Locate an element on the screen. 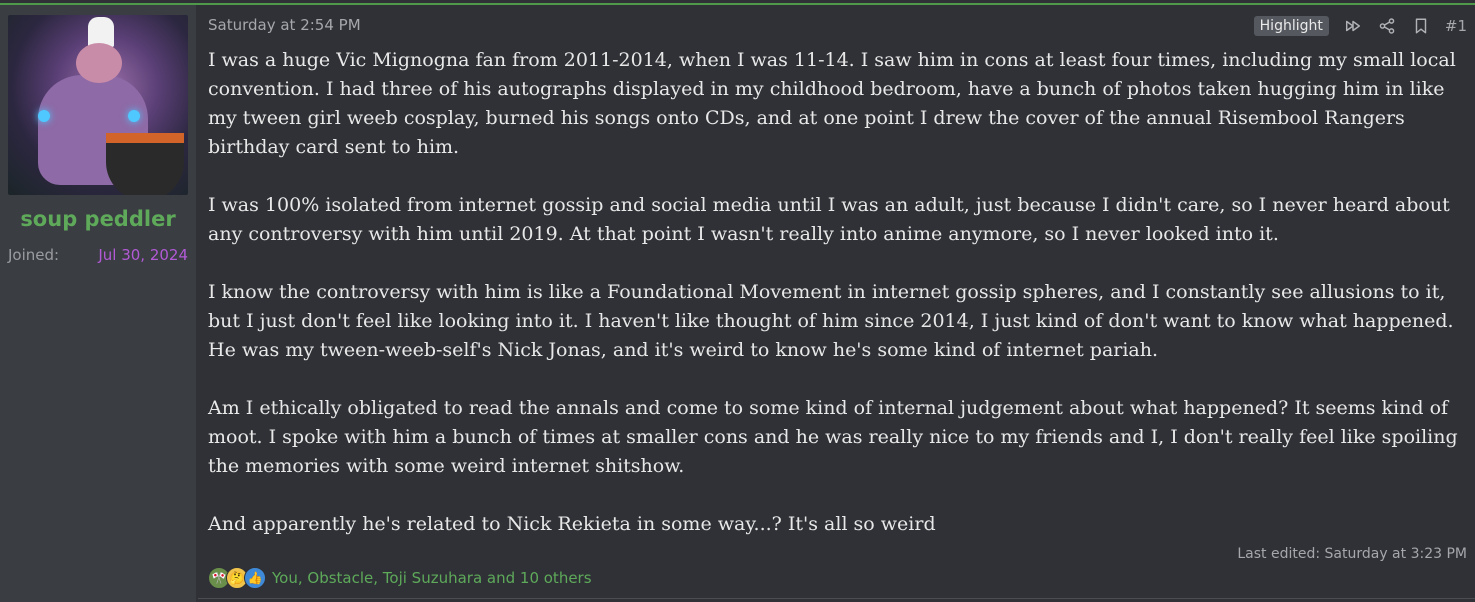  joined-label: Joined: is located at coordinates (34, 255).